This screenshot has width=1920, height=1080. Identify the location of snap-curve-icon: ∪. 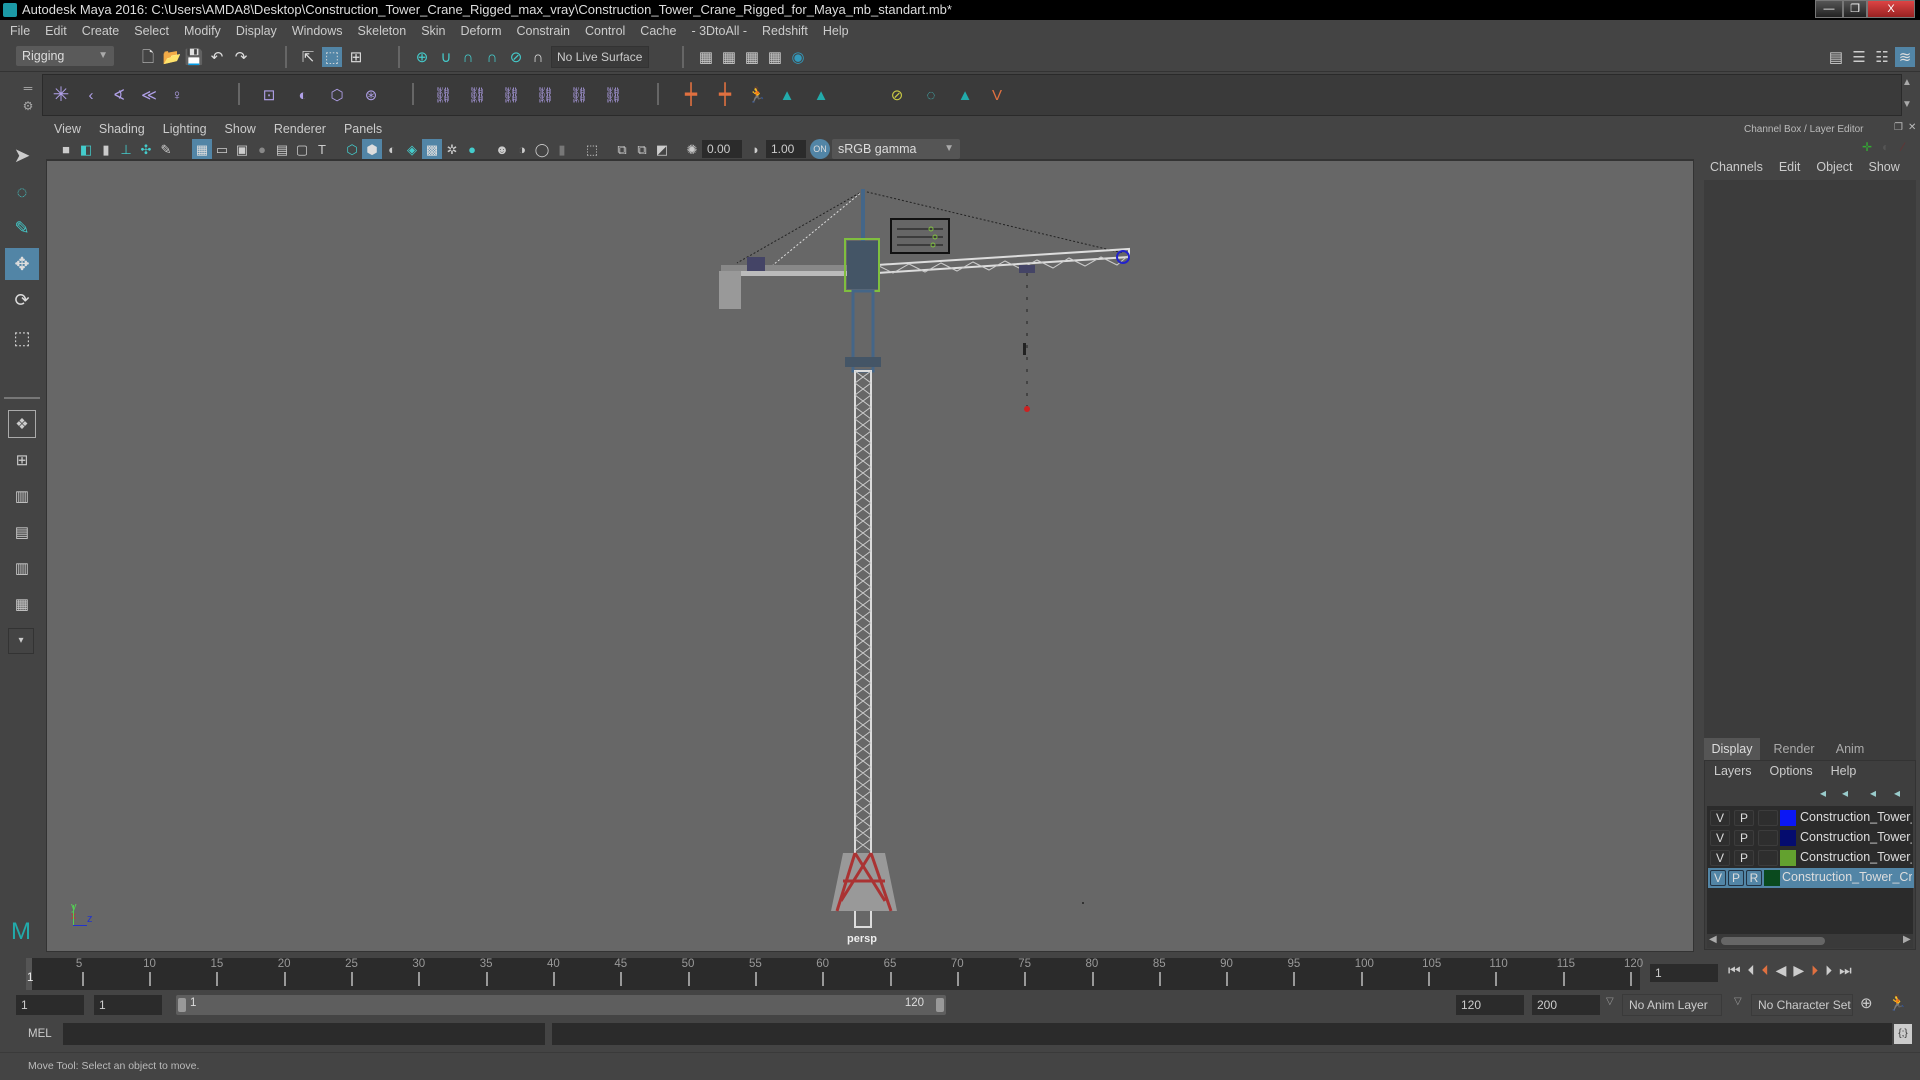
(446, 57).